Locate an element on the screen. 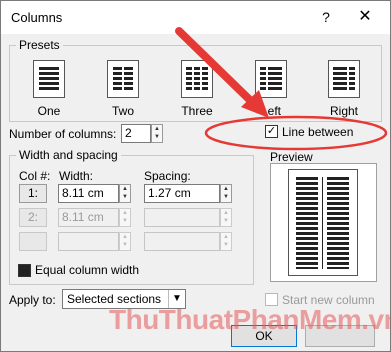  red-arrow-icon is located at coordinates (222, 72).